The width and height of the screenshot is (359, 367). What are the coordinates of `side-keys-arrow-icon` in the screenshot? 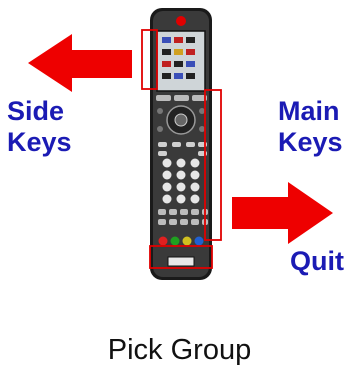 It's located at (80, 63).